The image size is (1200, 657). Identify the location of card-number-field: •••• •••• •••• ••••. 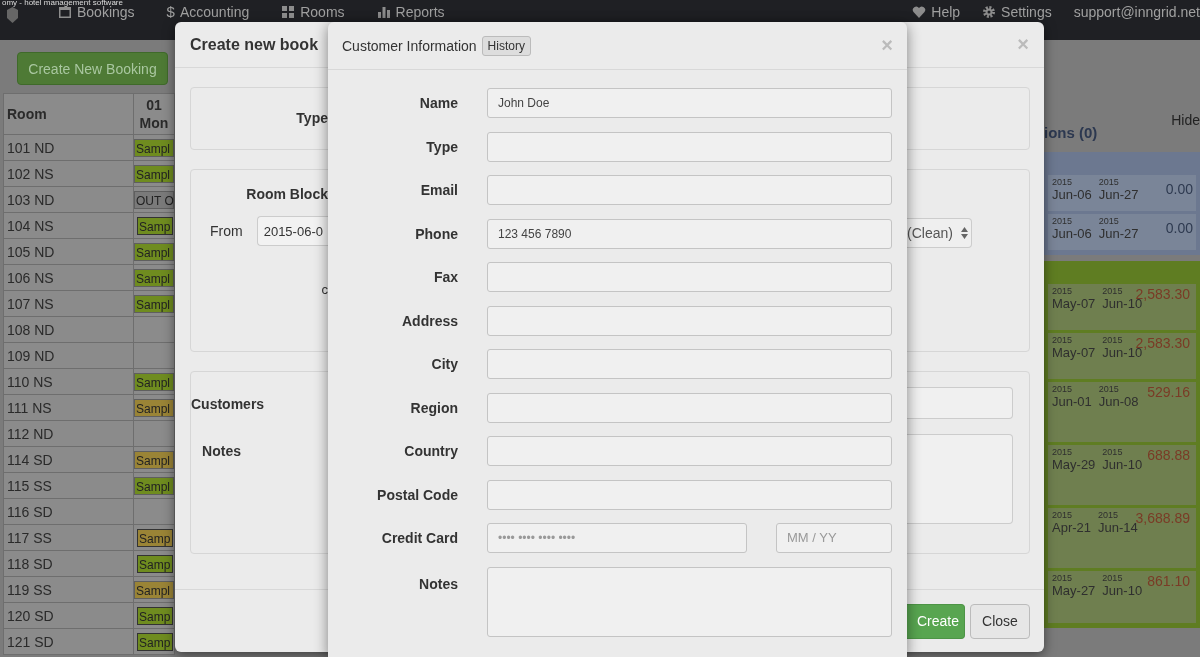
(617, 538).